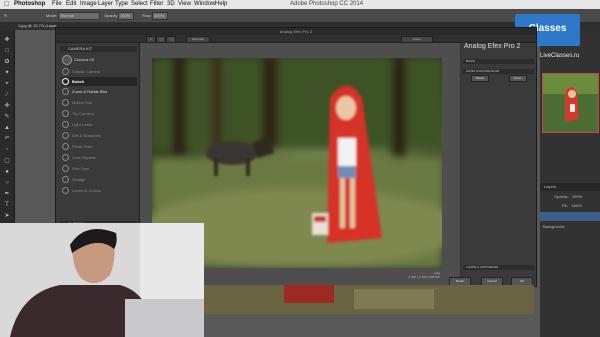 Image resolution: width=600 pixels, height=337 pixels. I want to click on preset-label: Classic Camera, so click(86, 71).